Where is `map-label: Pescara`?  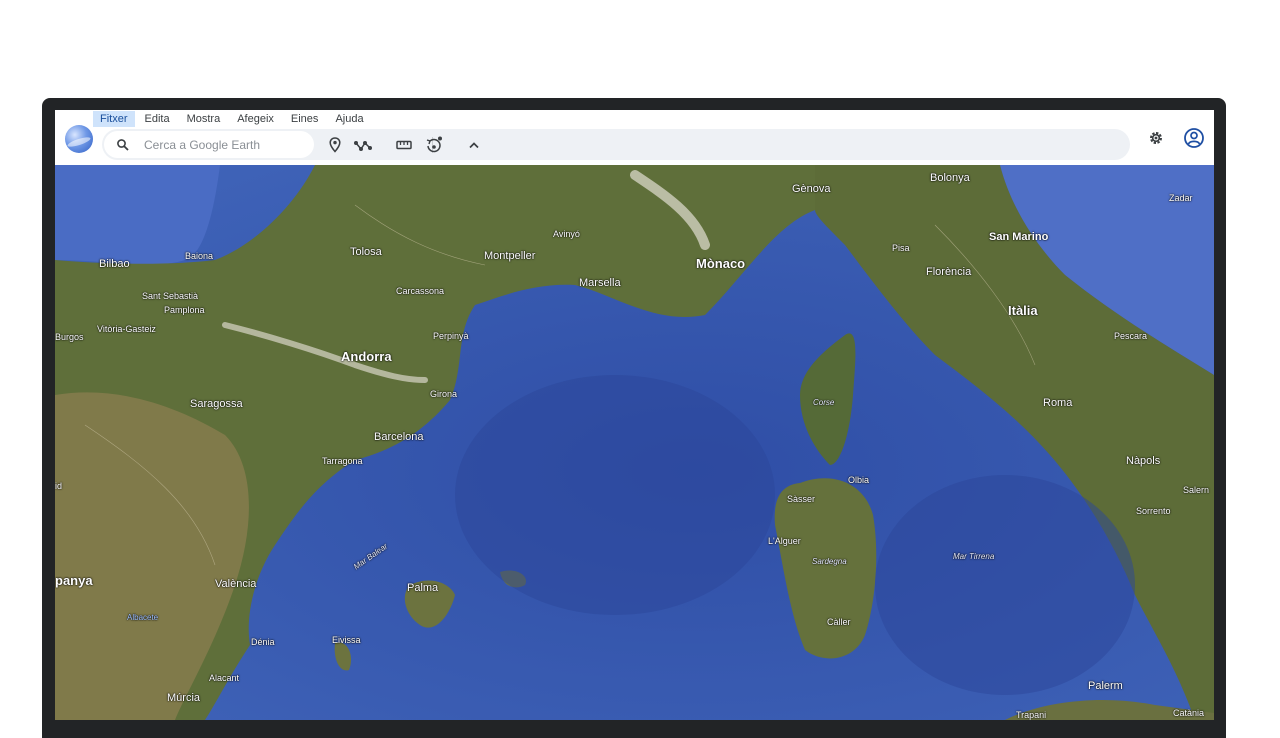 map-label: Pescara is located at coordinates (1131, 336).